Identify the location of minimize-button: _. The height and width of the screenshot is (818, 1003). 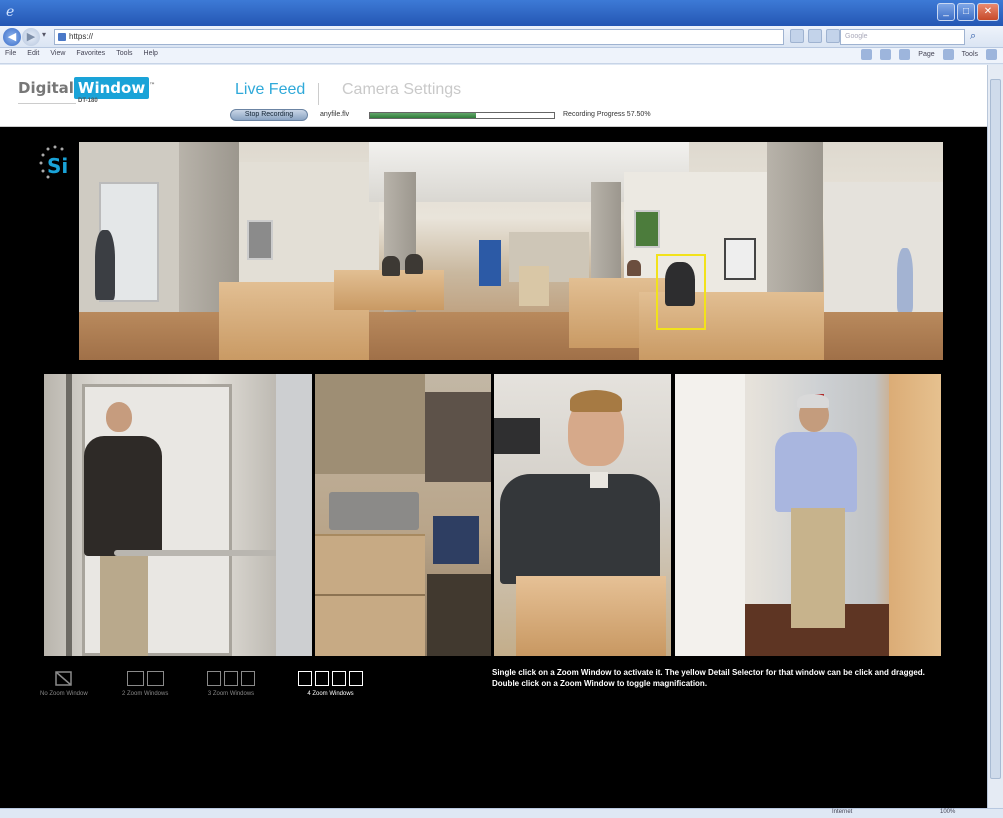
(946, 12).